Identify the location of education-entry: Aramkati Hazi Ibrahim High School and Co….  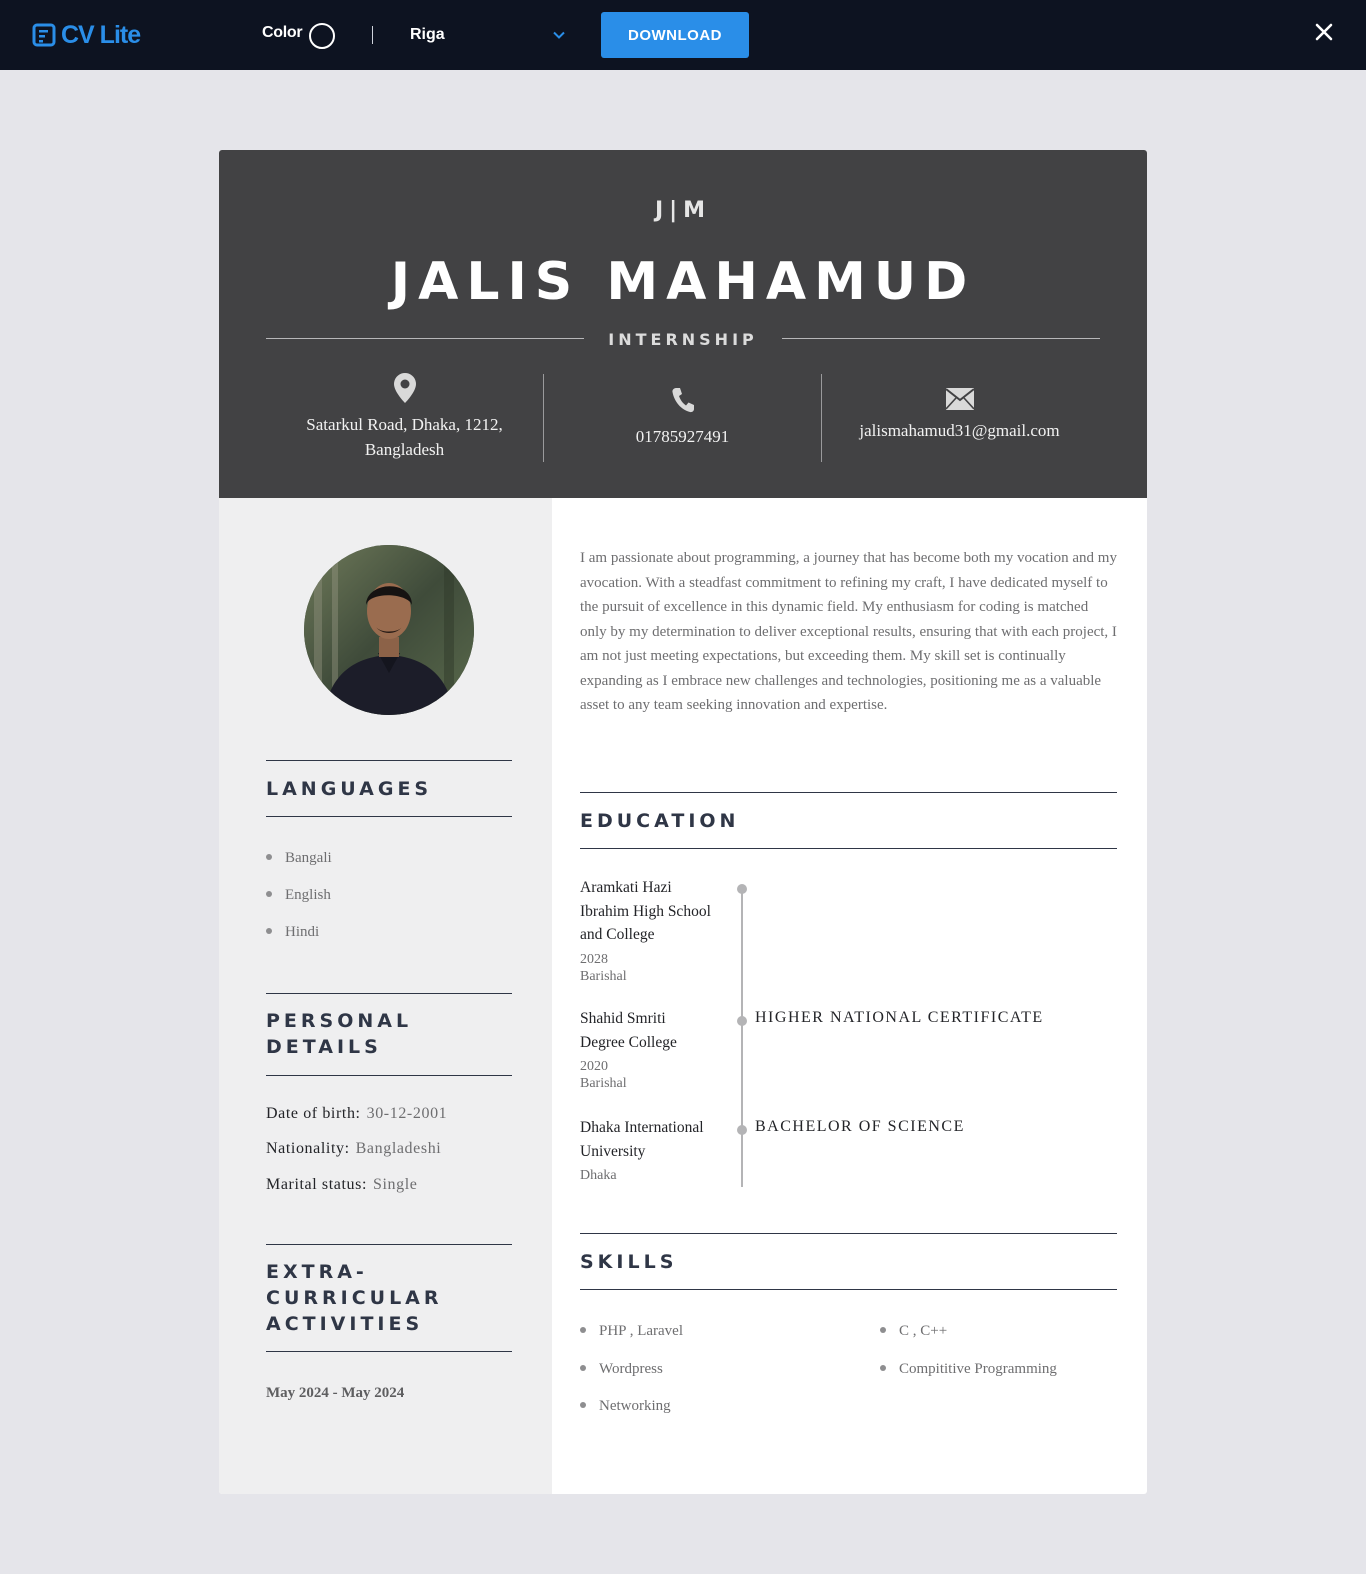
(652, 930).